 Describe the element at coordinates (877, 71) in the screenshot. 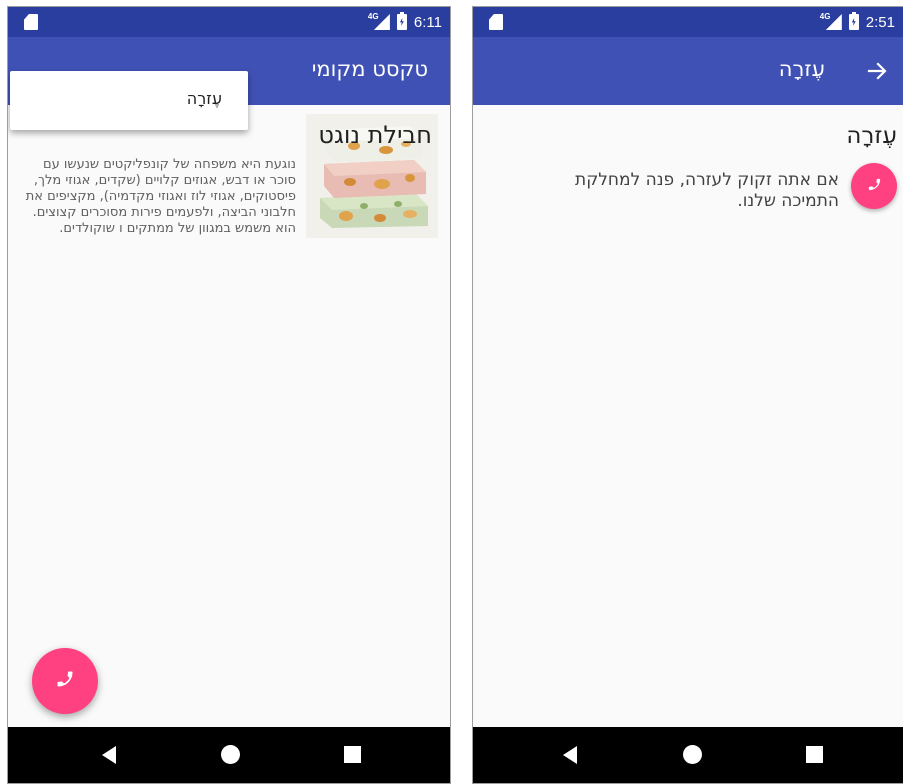

I see `arrow-back-icon` at that location.